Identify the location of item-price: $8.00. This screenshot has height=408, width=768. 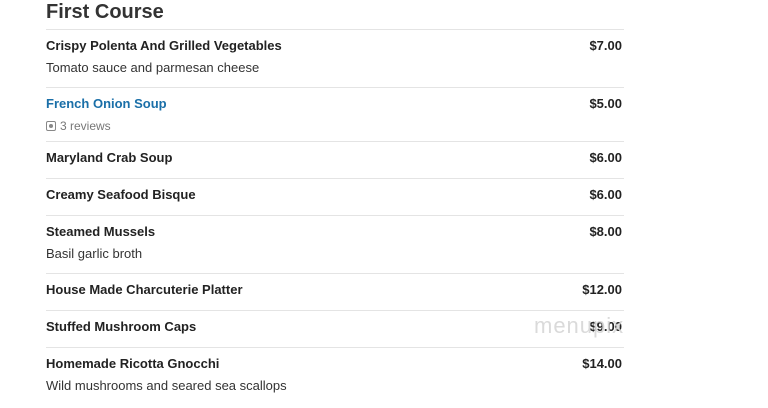
(605, 231).